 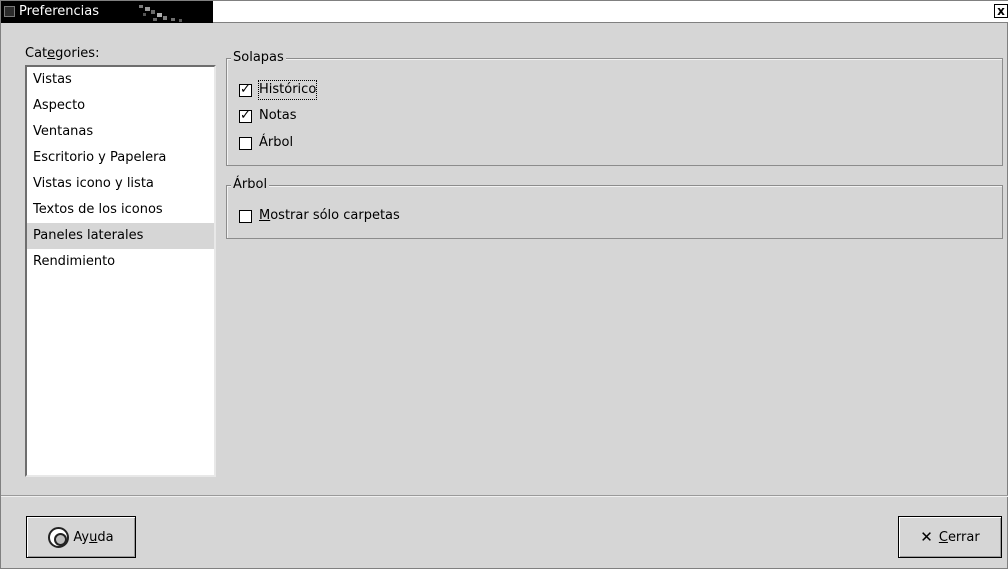 I want to click on mostrar-solo-carpetas-label: Mostrar sólo carpetas, so click(x=329, y=216).